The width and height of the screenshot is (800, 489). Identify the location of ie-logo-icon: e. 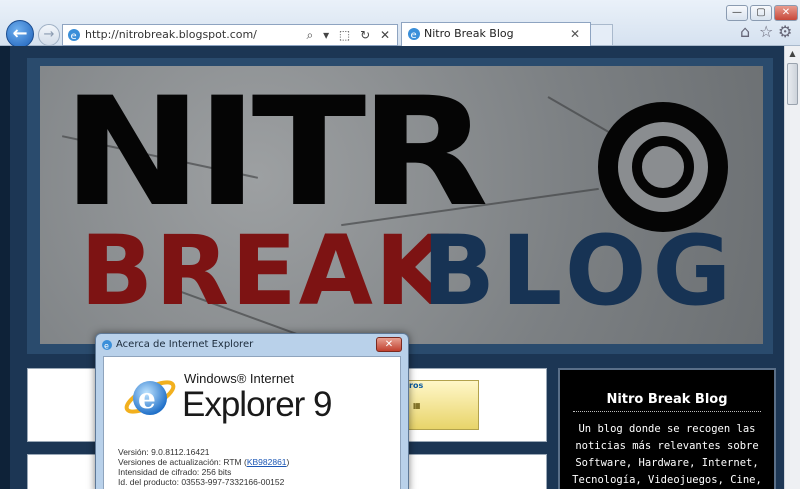
(150, 397).